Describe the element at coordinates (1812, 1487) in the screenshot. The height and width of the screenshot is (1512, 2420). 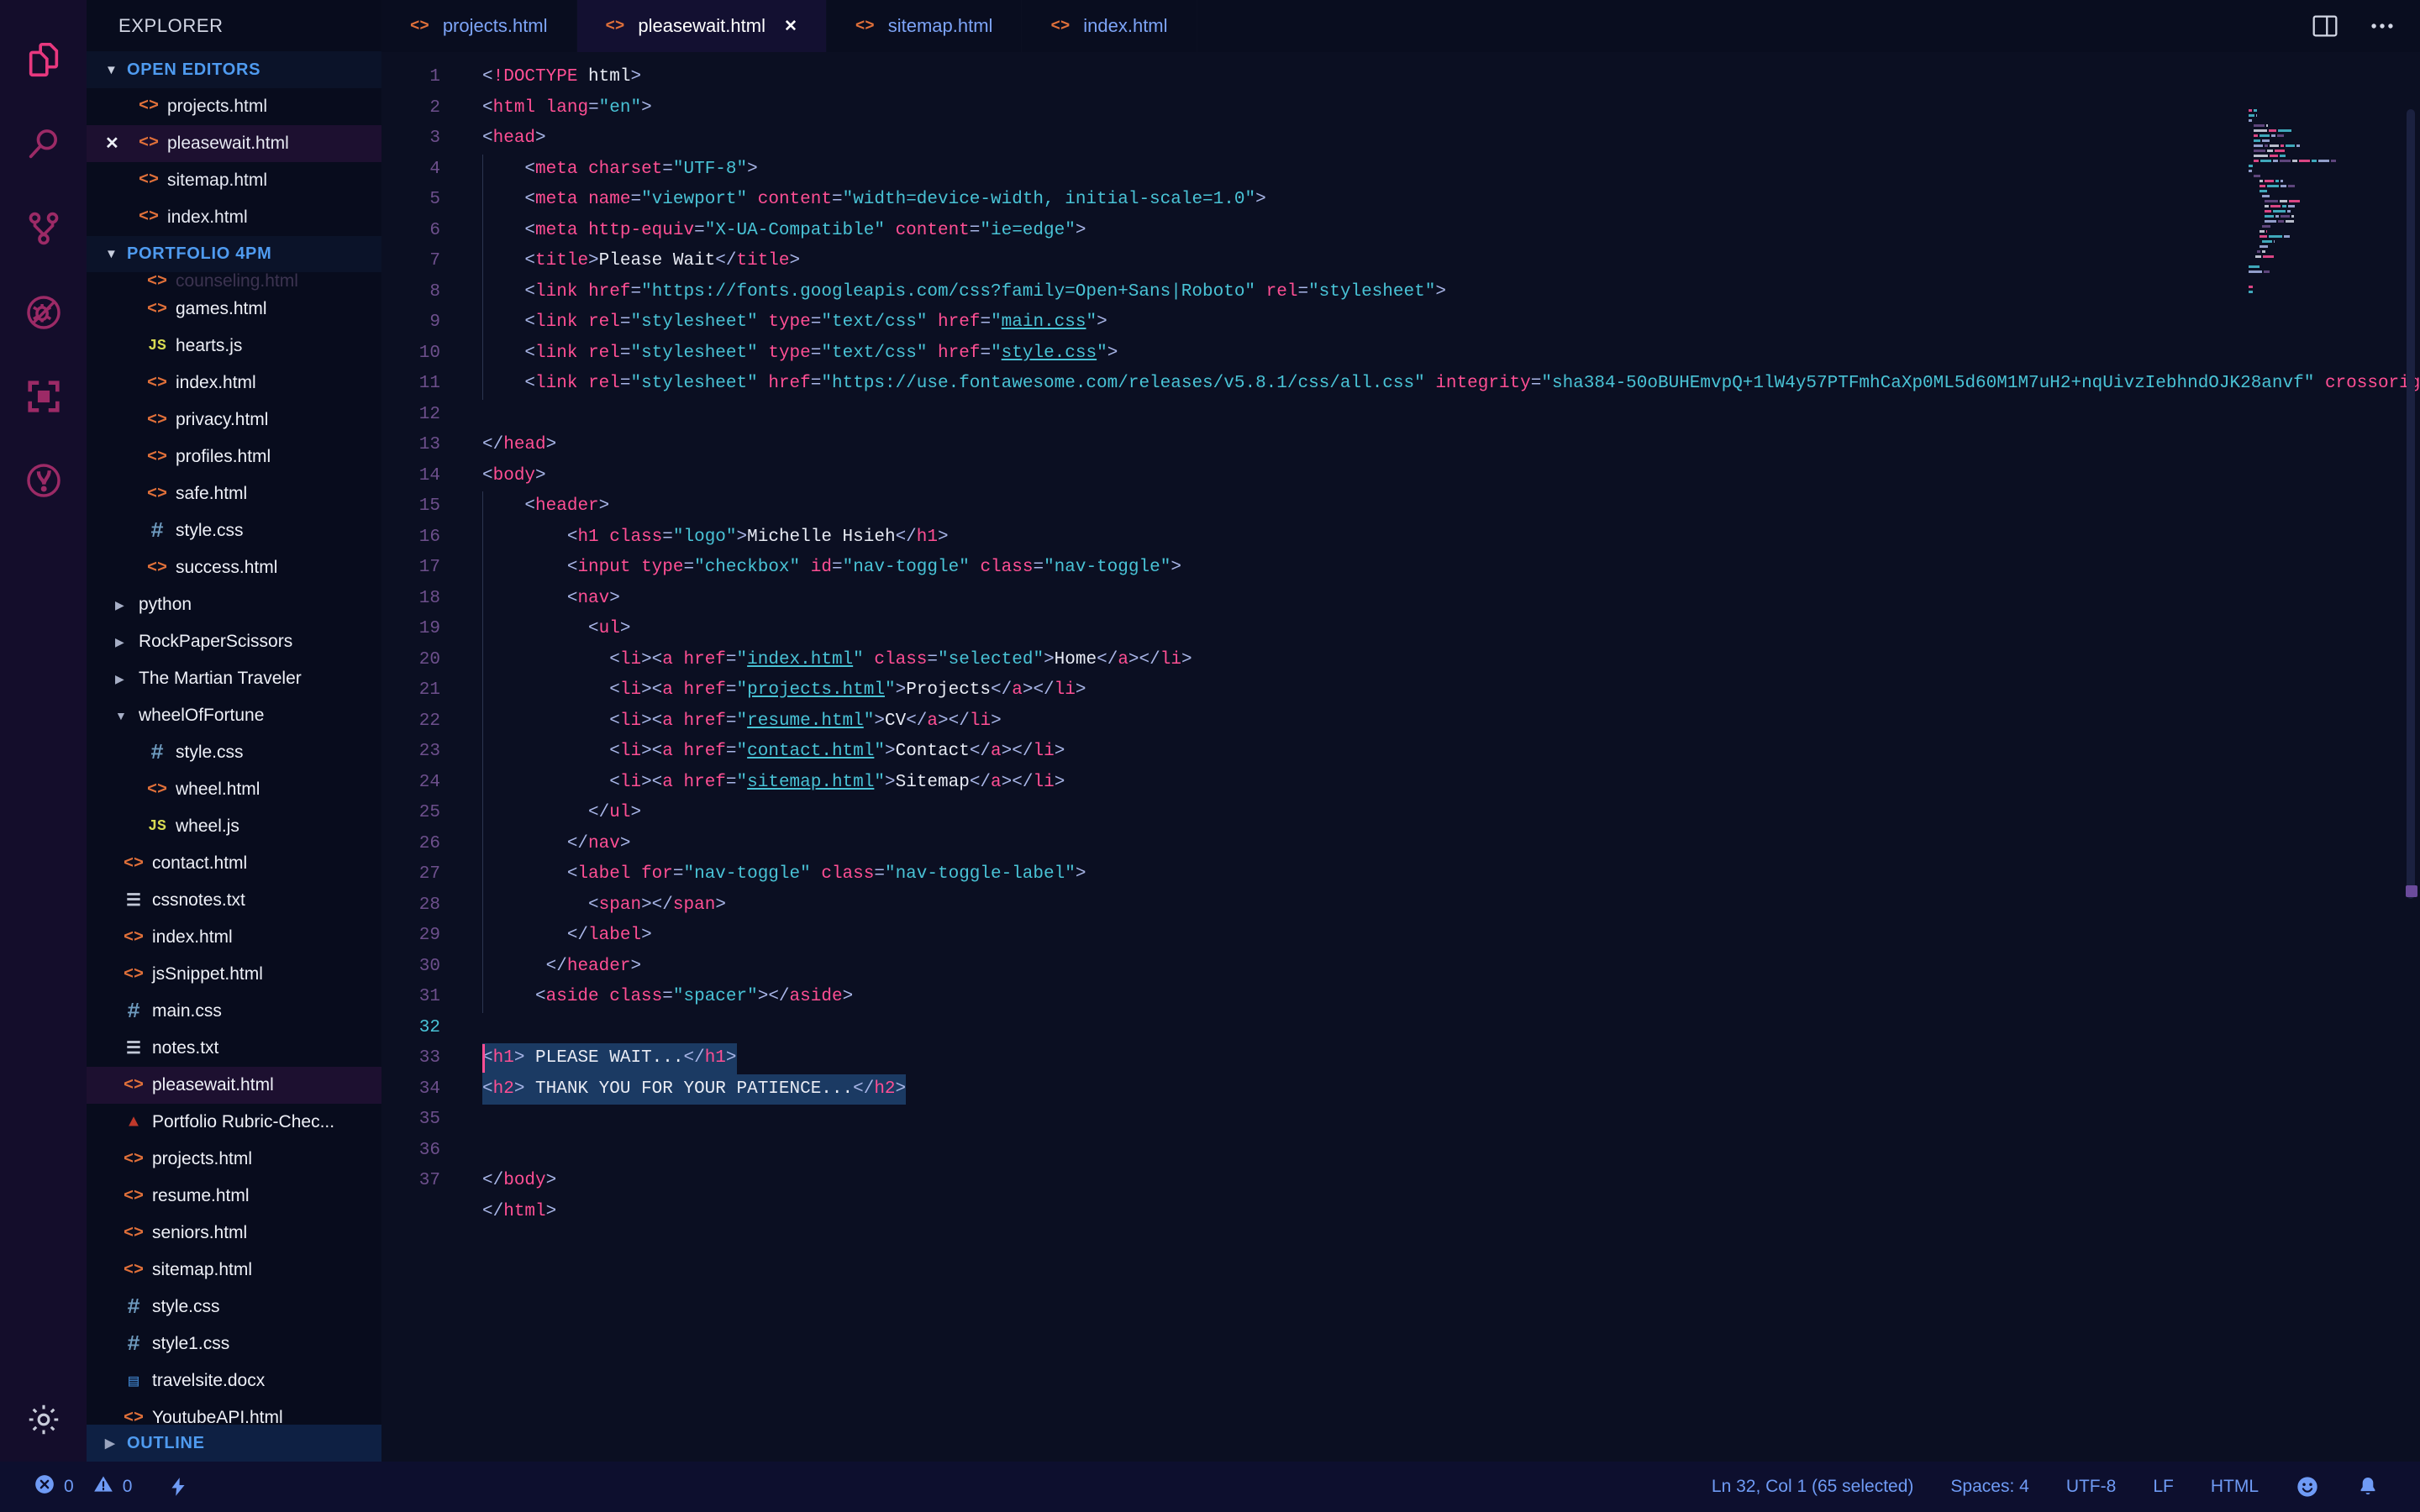
I see `cursor-position: Ln 32, Col 1 (65 selected)` at that location.